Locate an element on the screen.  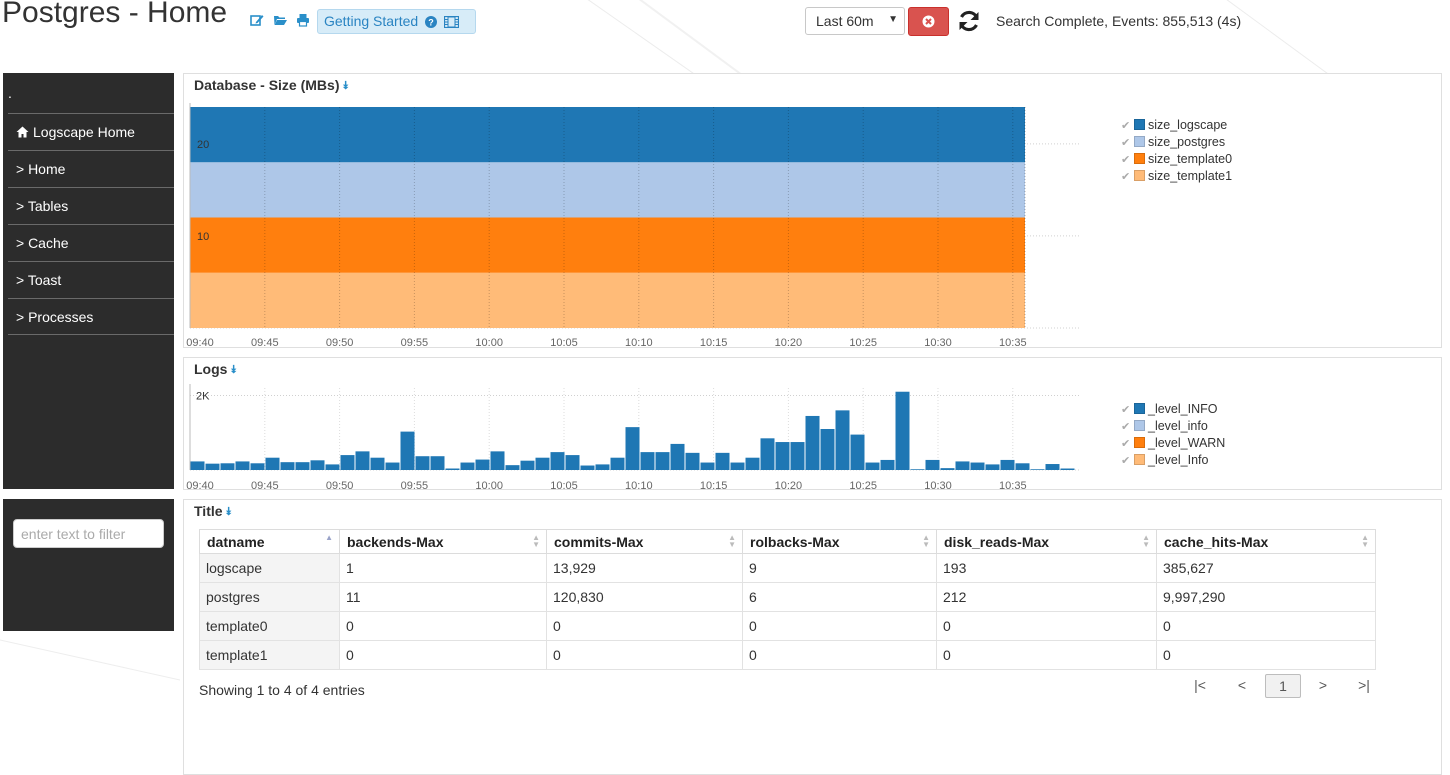
table-row: template0 0 0 0 0 0 is located at coordinates (787, 626).